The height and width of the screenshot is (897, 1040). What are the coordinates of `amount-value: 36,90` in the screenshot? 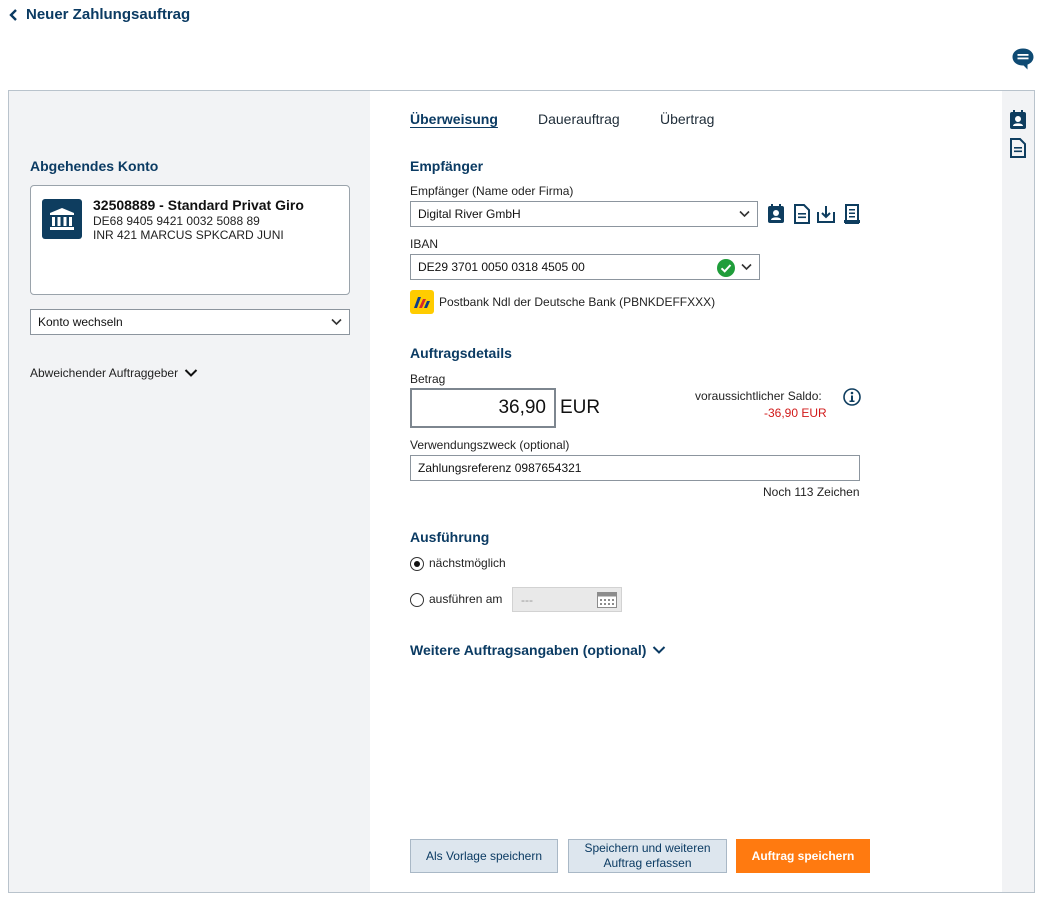 It's located at (522, 407).